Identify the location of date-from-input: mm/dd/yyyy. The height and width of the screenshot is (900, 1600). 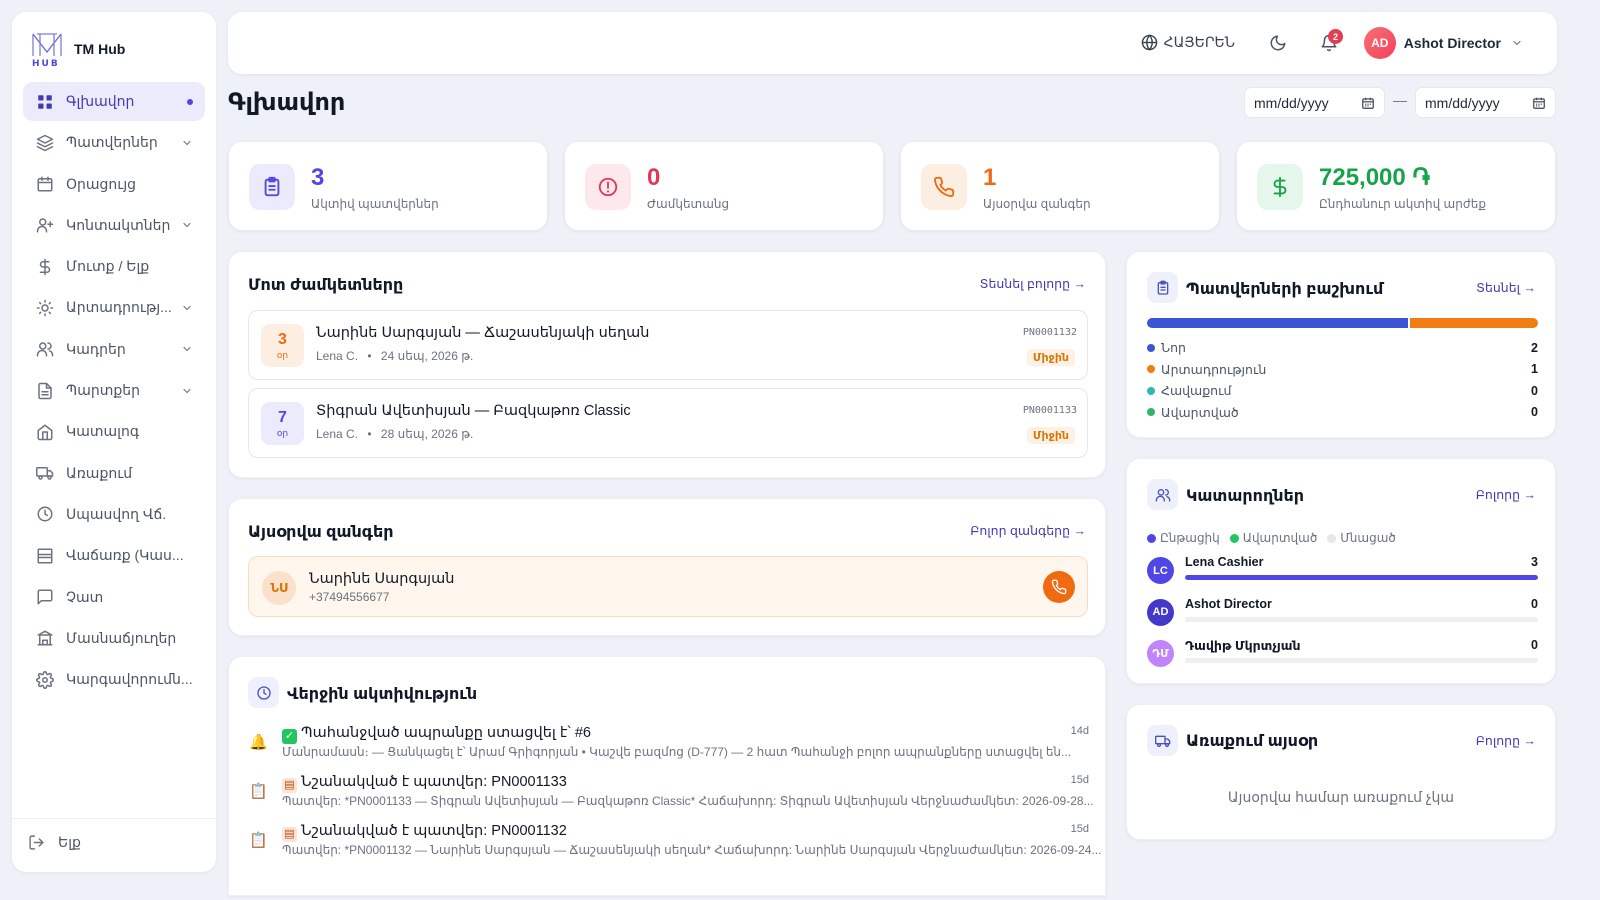
(1314, 102).